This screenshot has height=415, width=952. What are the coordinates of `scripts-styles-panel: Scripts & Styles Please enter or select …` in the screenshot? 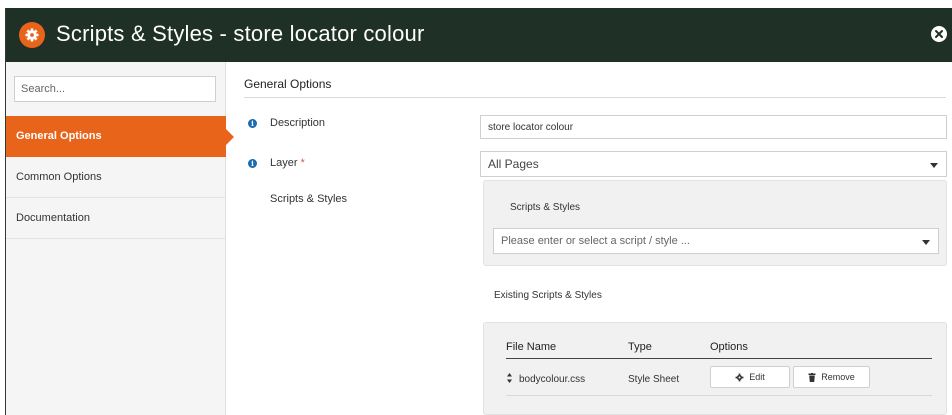 It's located at (715, 223).